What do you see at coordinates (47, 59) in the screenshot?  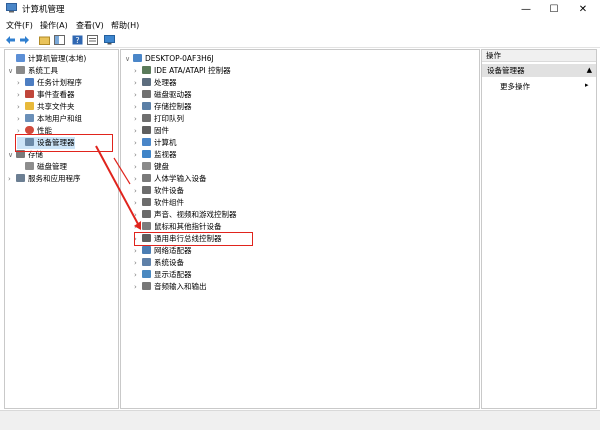 I see `tree-item-computer-management: 计算机管理(本地)` at bounding box center [47, 59].